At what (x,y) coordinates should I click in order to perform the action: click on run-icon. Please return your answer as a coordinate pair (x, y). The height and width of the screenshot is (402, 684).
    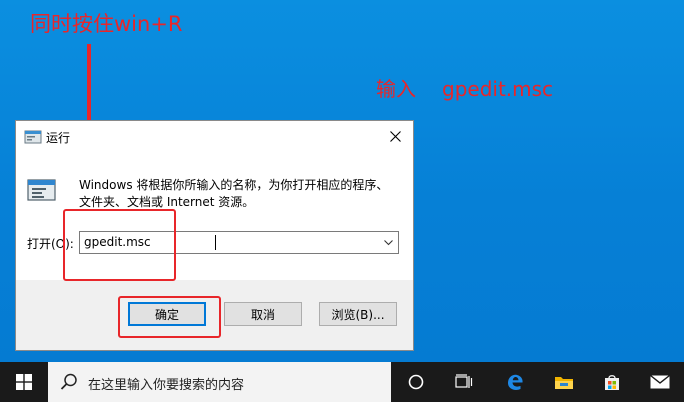
    Looking at the image, I should click on (33, 137).